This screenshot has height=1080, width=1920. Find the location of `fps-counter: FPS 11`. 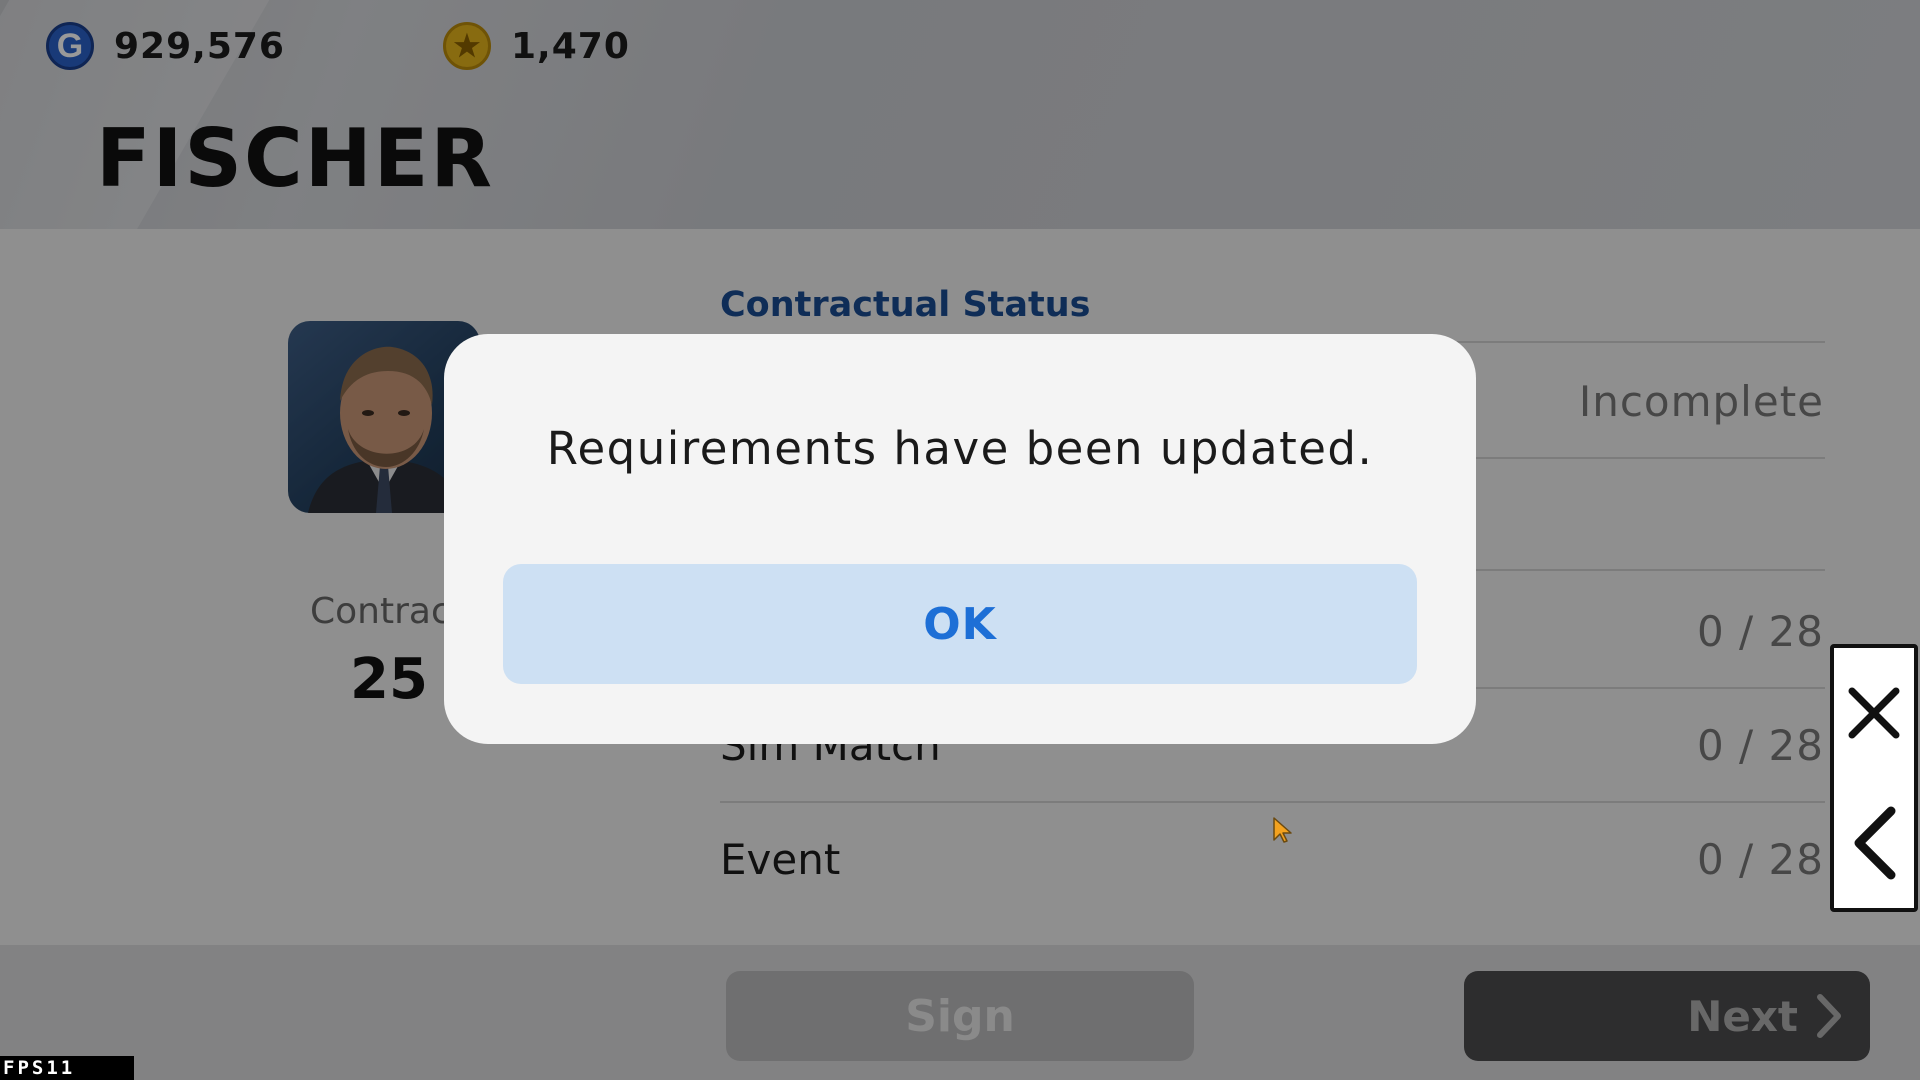

fps-counter: FPS 11 is located at coordinates (67, 1068).